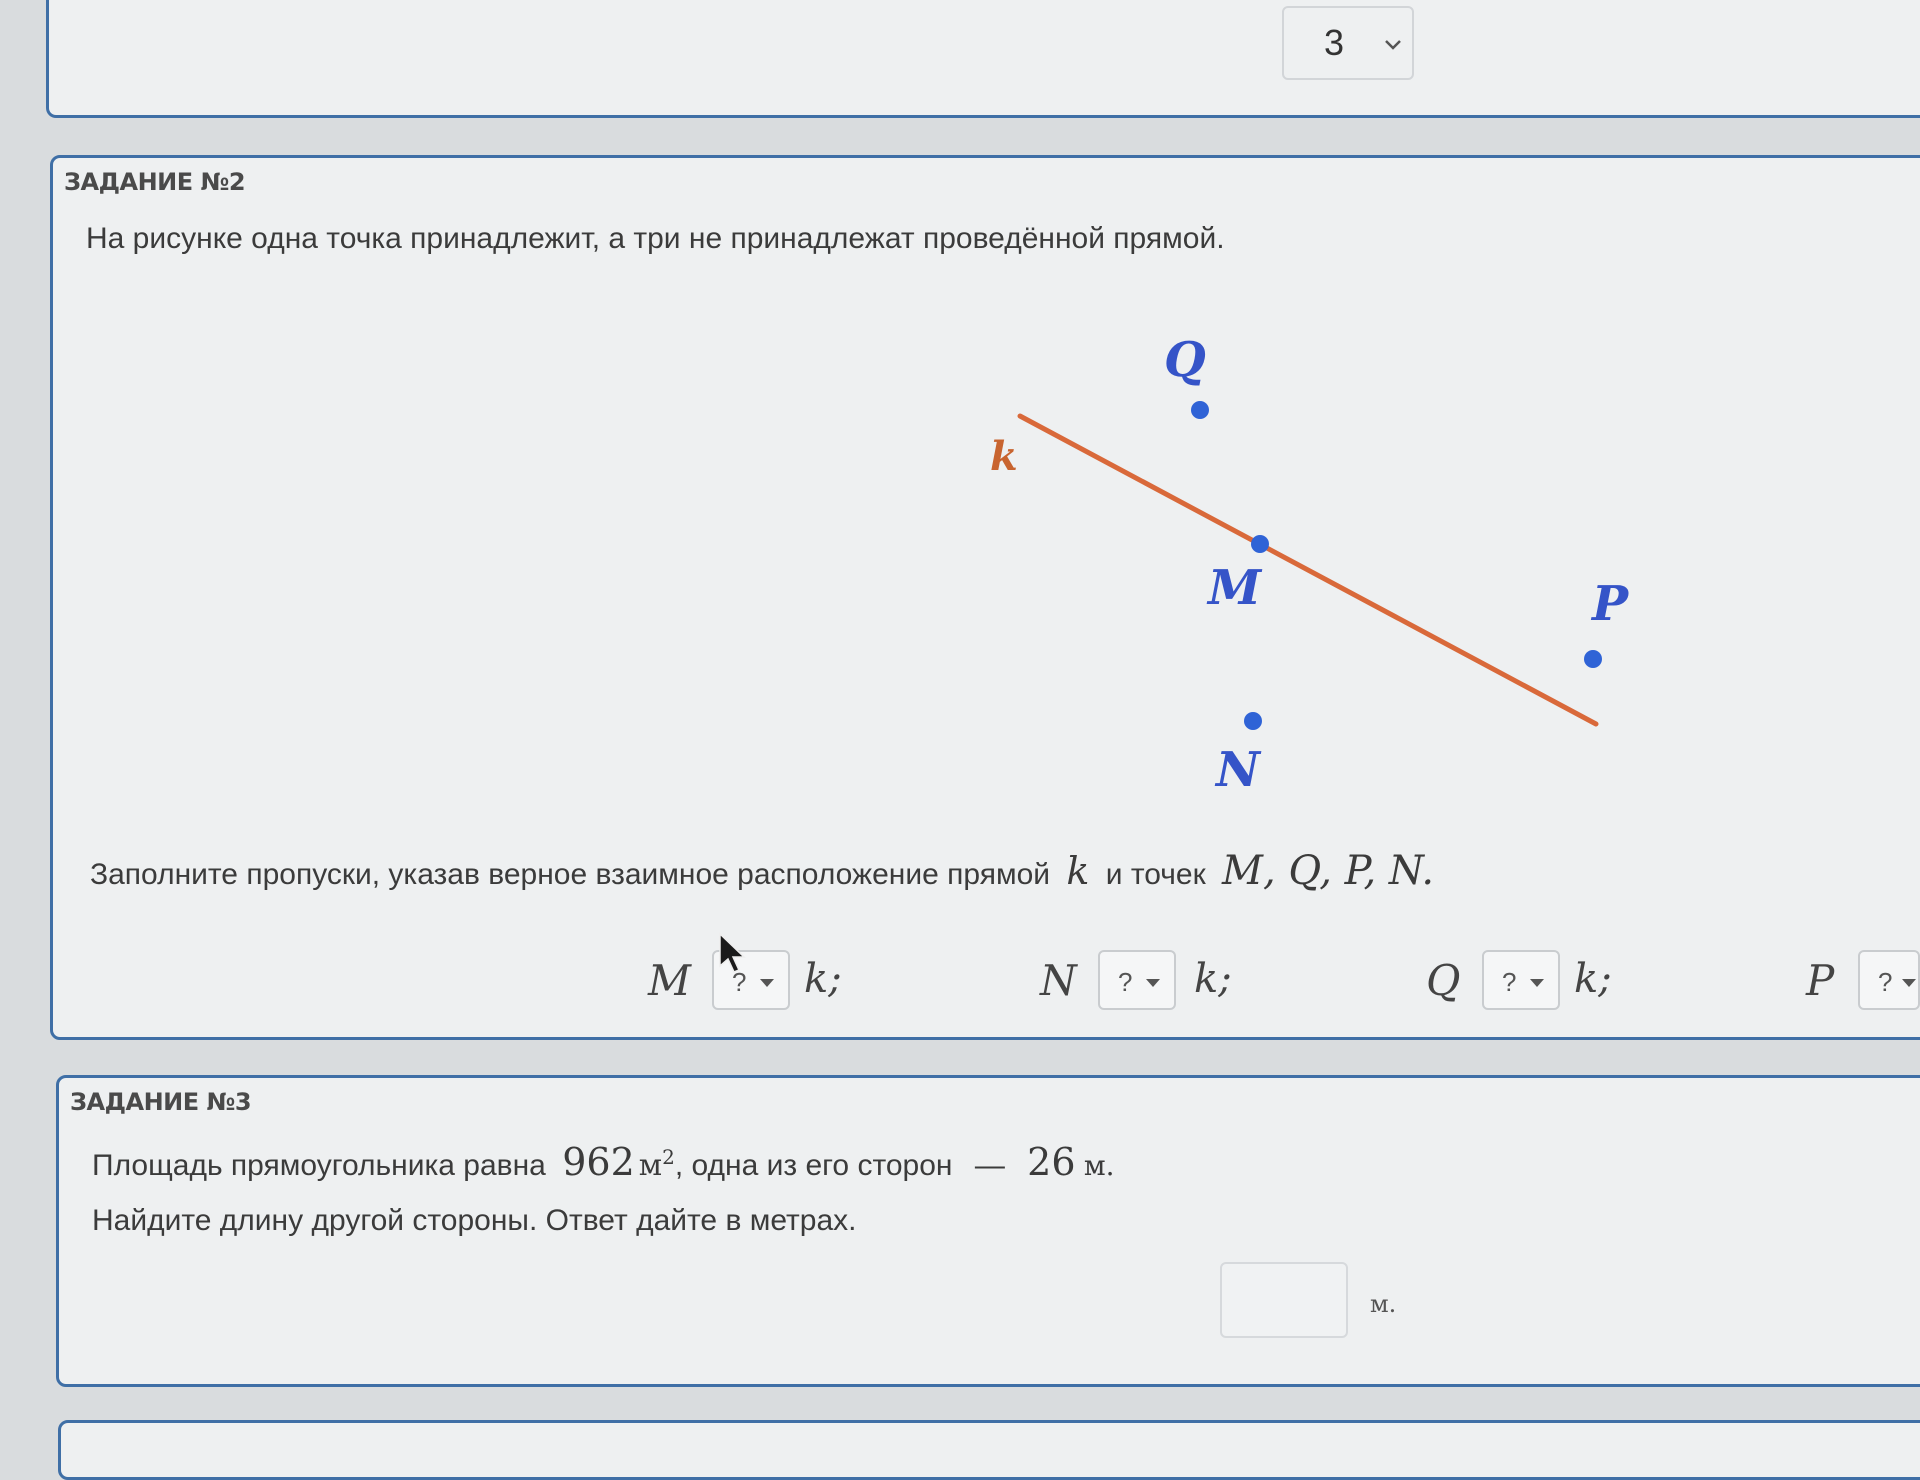  Describe the element at coordinates (1334, 42) in the screenshot. I see `answer-select-value: 3` at that location.